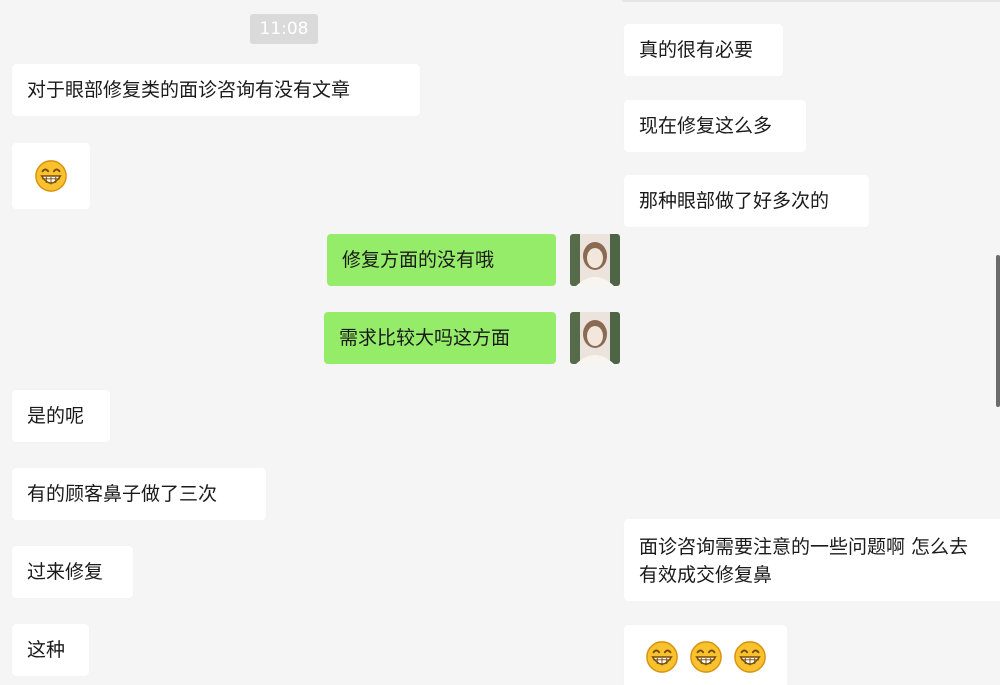 The width and height of the screenshot is (1000, 685). Describe the element at coordinates (441, 260) in the screenshot. I see `outgoing-message-bubble: 修复方面的没有哦` at that location.